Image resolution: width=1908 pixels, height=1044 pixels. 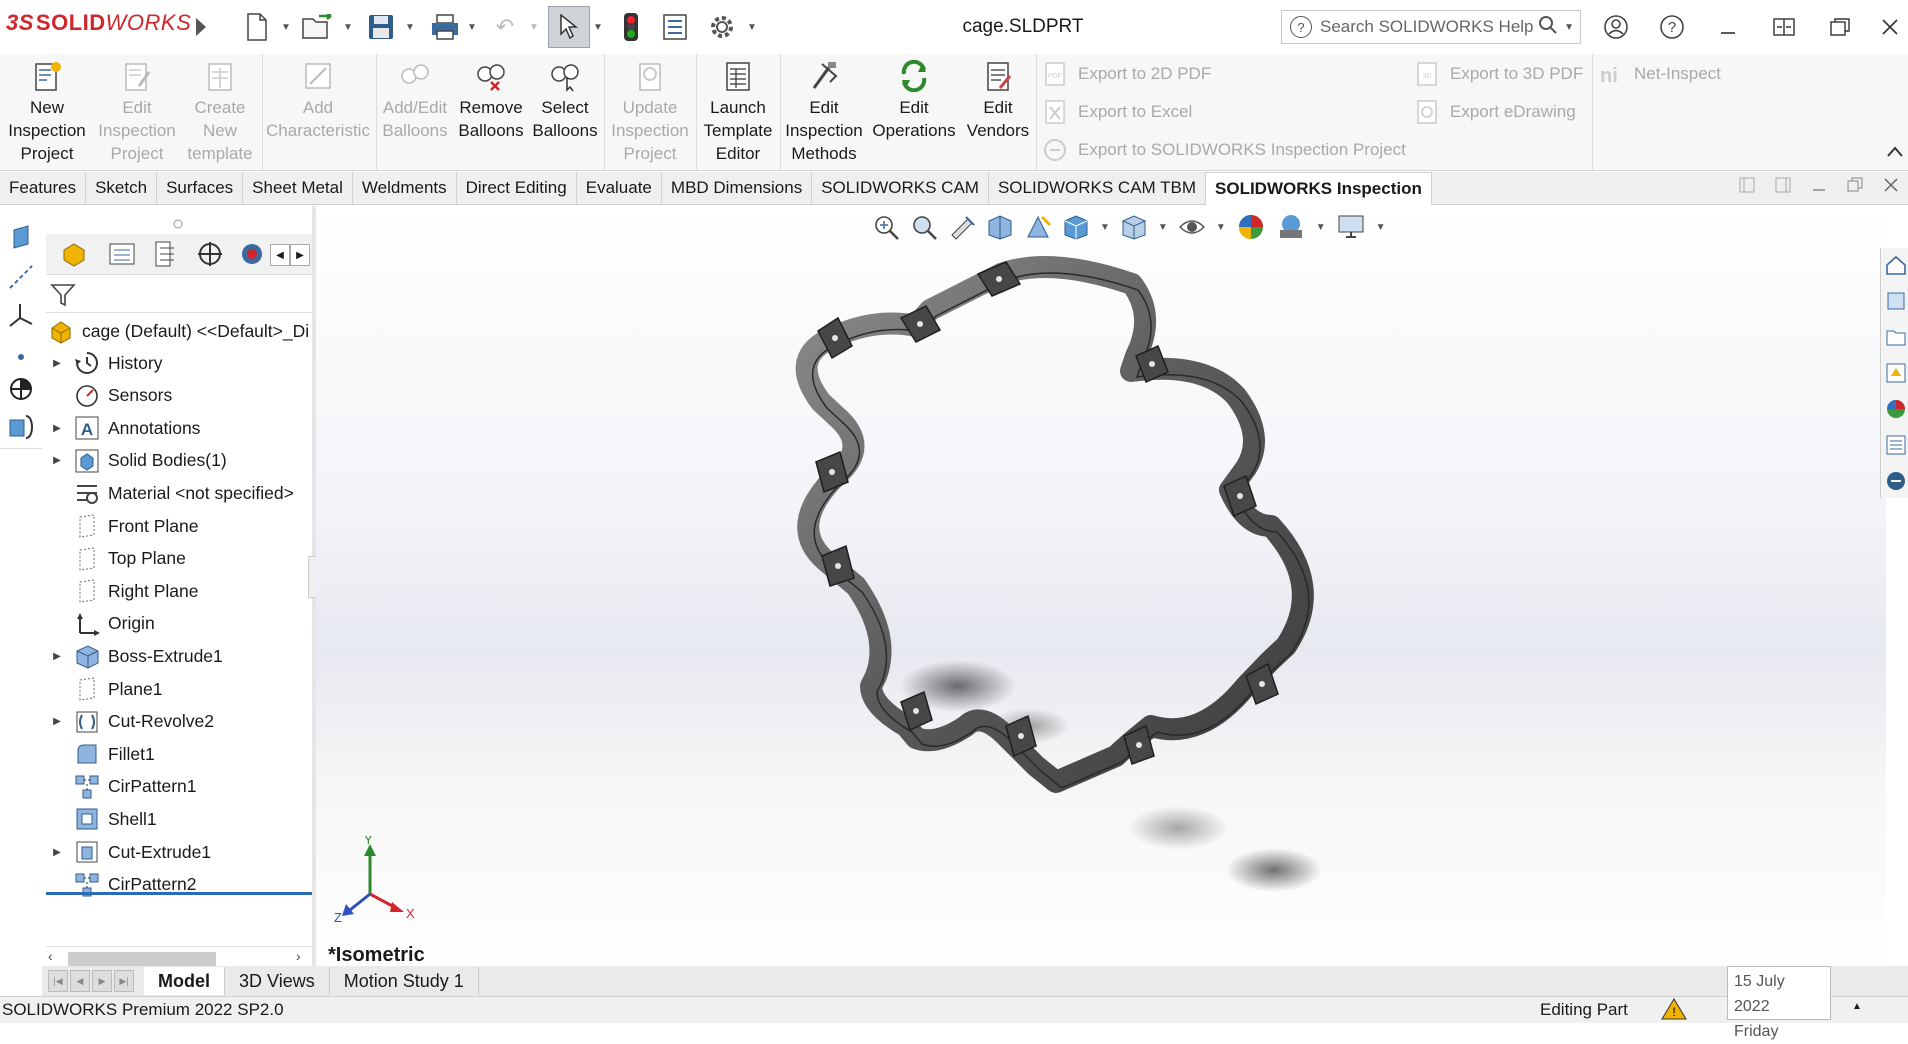 What do you see at coordinates (348, 27) in the screenshot?
I see `open-dropdown-icon: ▼` at bounding box center [348, 27].